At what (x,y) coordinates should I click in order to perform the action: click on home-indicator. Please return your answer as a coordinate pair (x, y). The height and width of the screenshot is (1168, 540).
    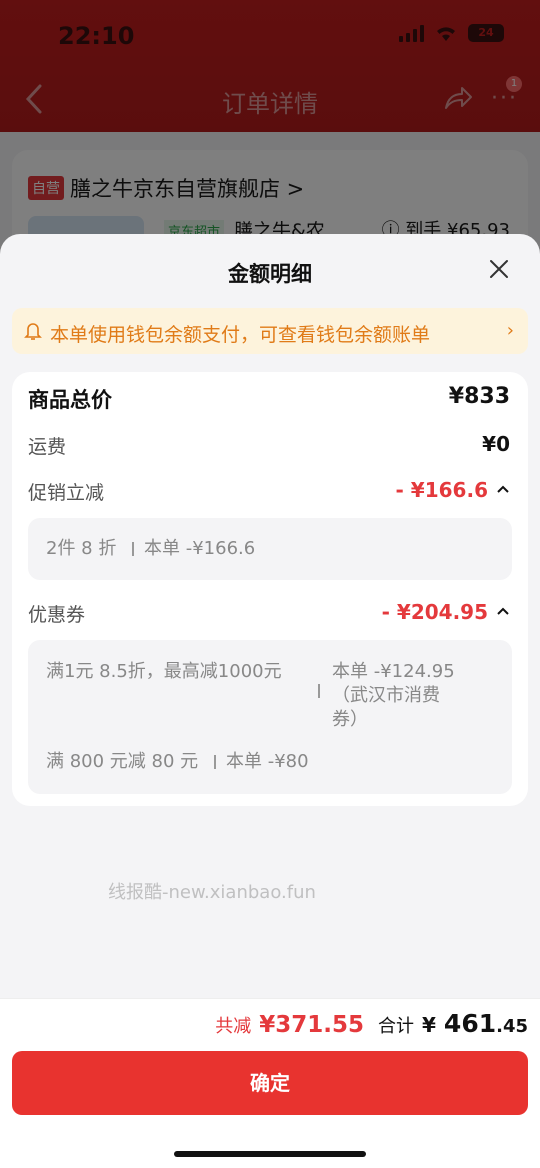
    Looking at the image, I should click on (270, 1154).